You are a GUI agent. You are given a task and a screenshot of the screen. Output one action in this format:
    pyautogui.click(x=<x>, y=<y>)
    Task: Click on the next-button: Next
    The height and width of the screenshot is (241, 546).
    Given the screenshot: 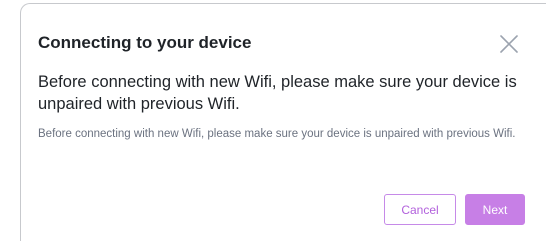 What is the action you would take?
    pyautogui.click(x=495, y=209)
    